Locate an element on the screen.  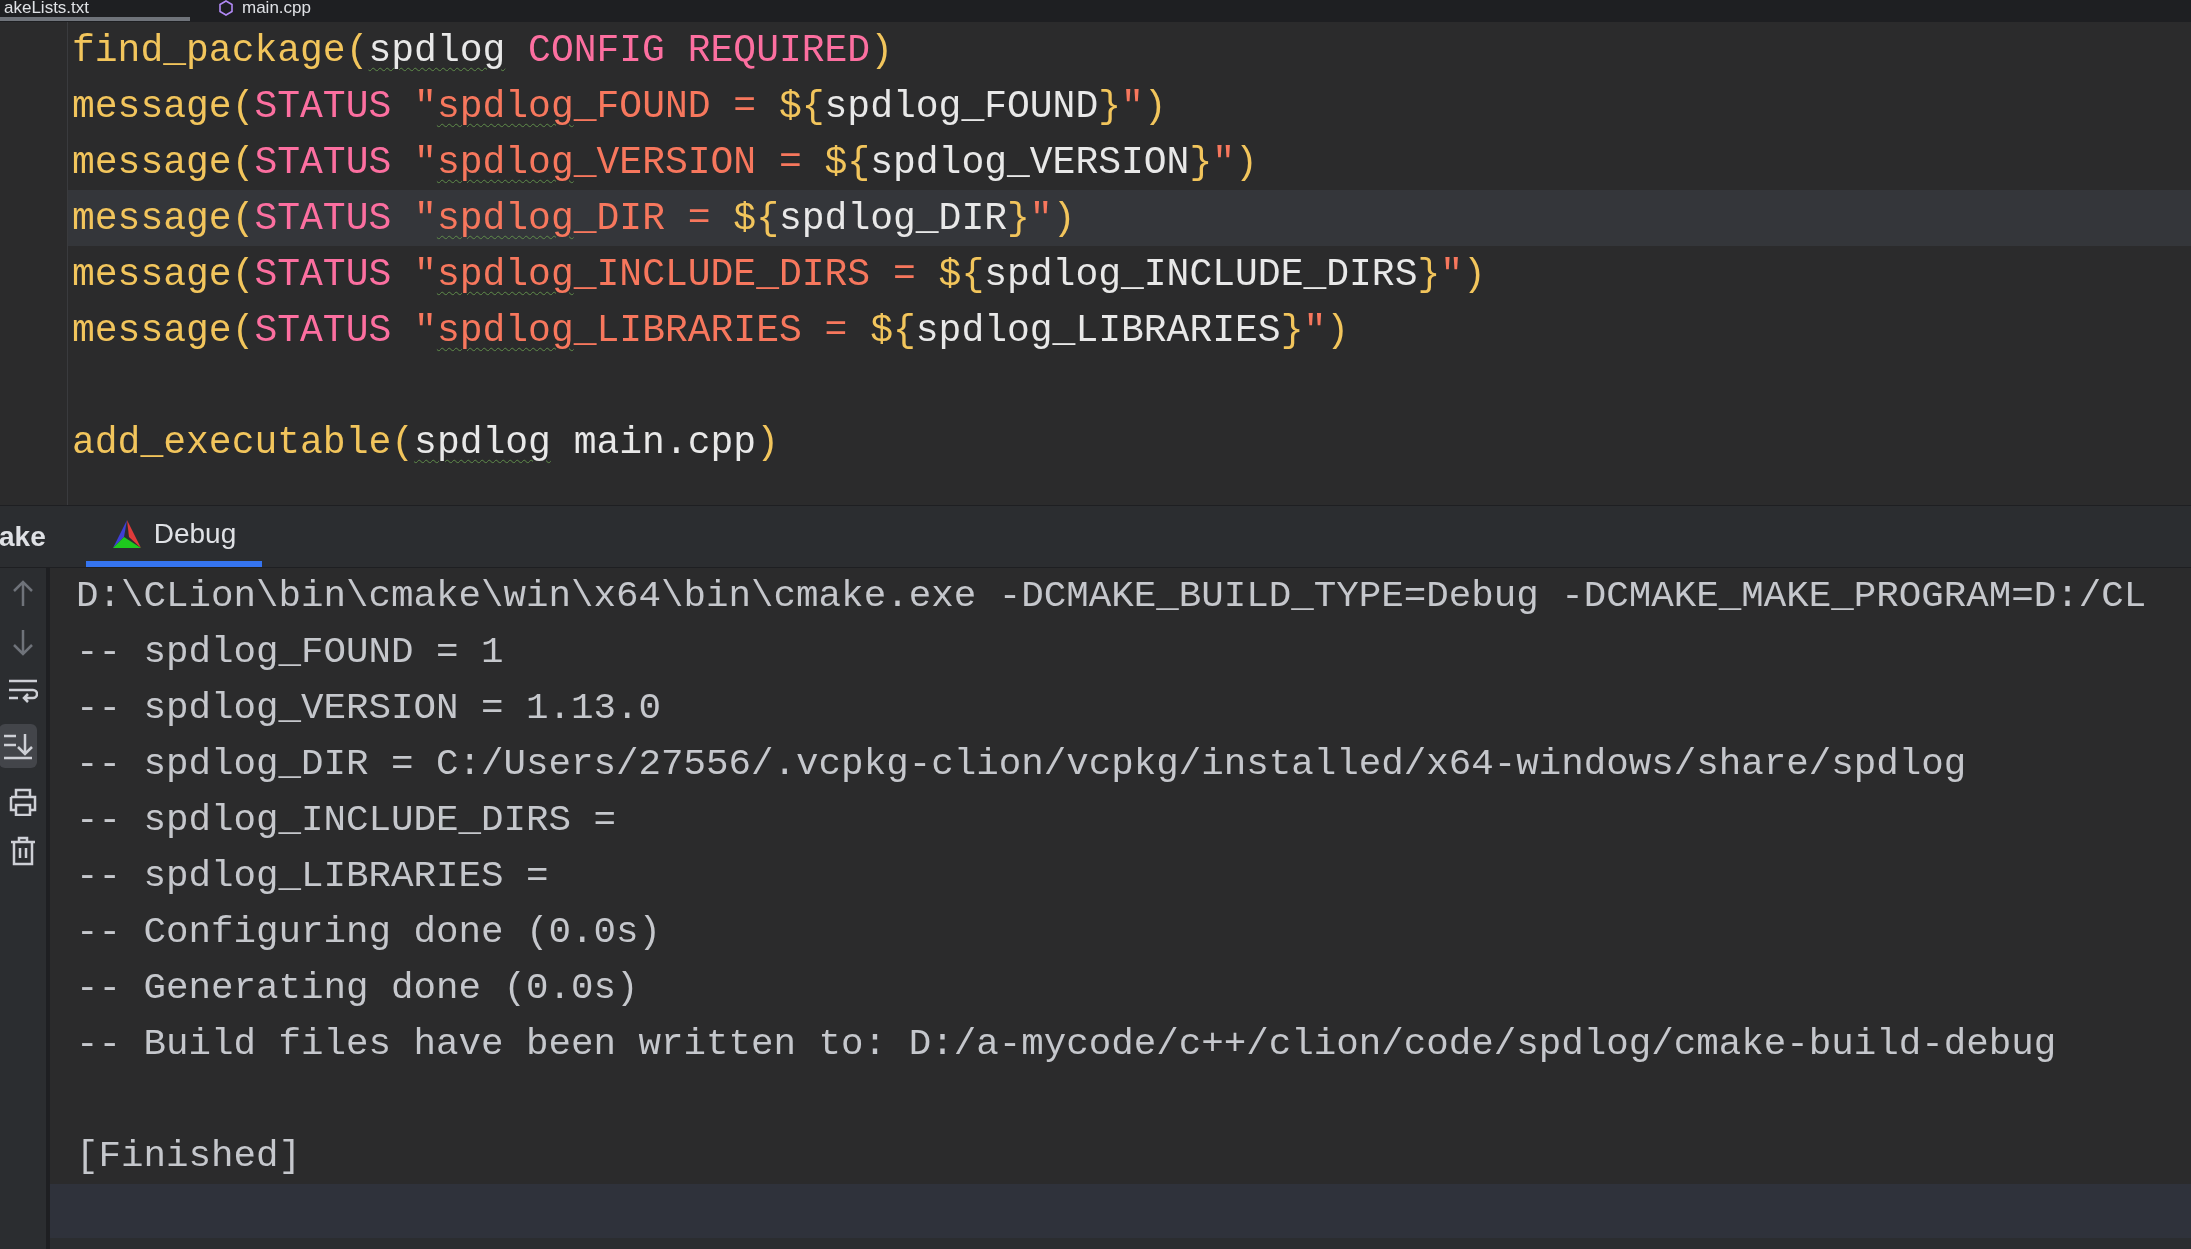
scroll-to-end-button is located at coordinates (18, 746).